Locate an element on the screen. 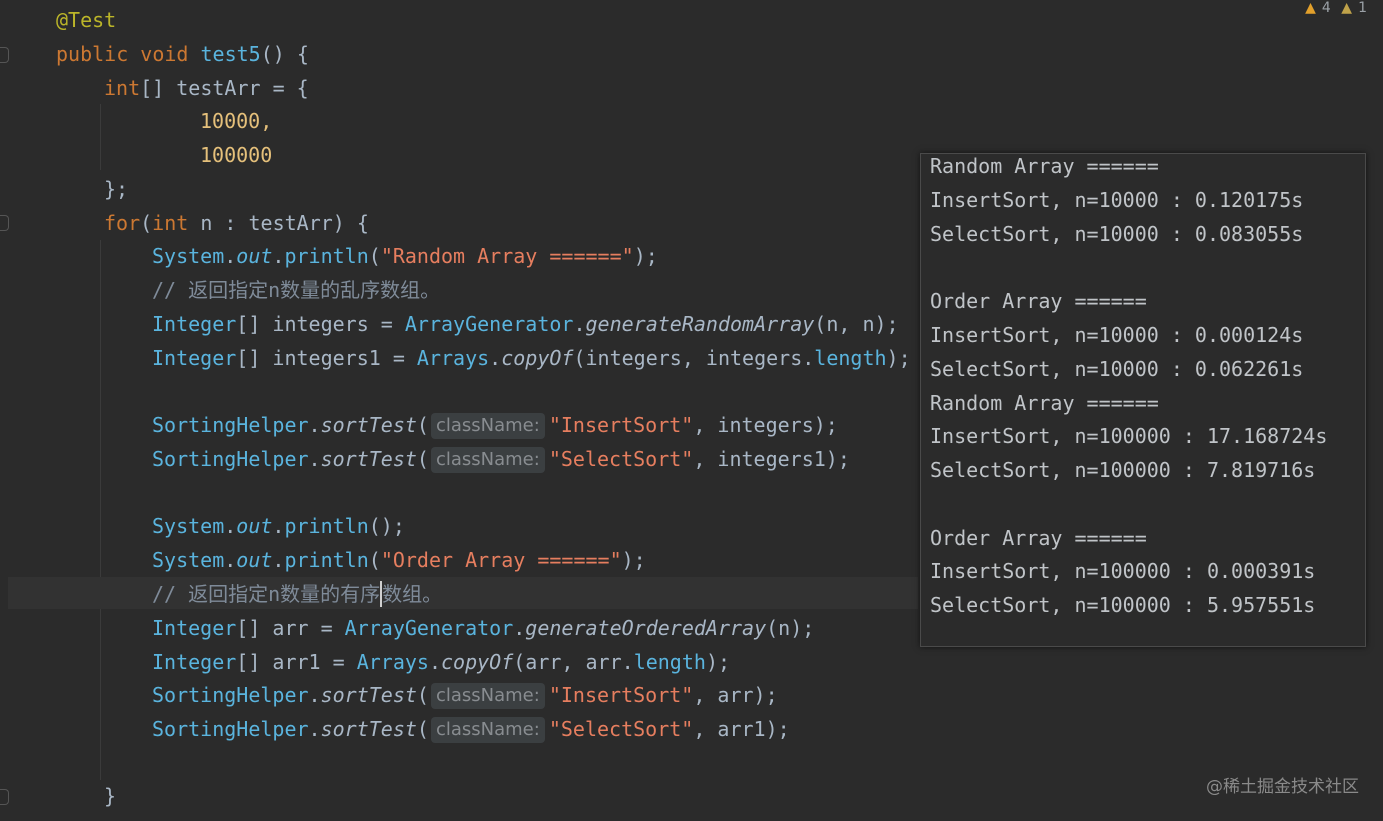  console-line: InsertSort, n=100000 : 17.168724s is located at coordinates (1129, 436).